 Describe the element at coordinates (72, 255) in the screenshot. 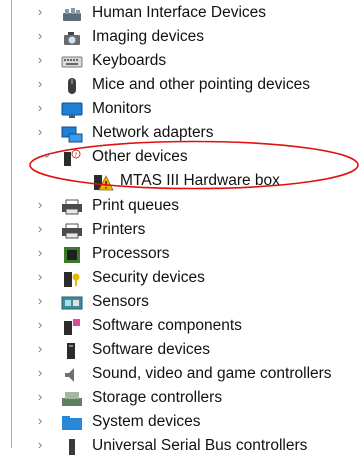

I see `processor-icon` at that location.